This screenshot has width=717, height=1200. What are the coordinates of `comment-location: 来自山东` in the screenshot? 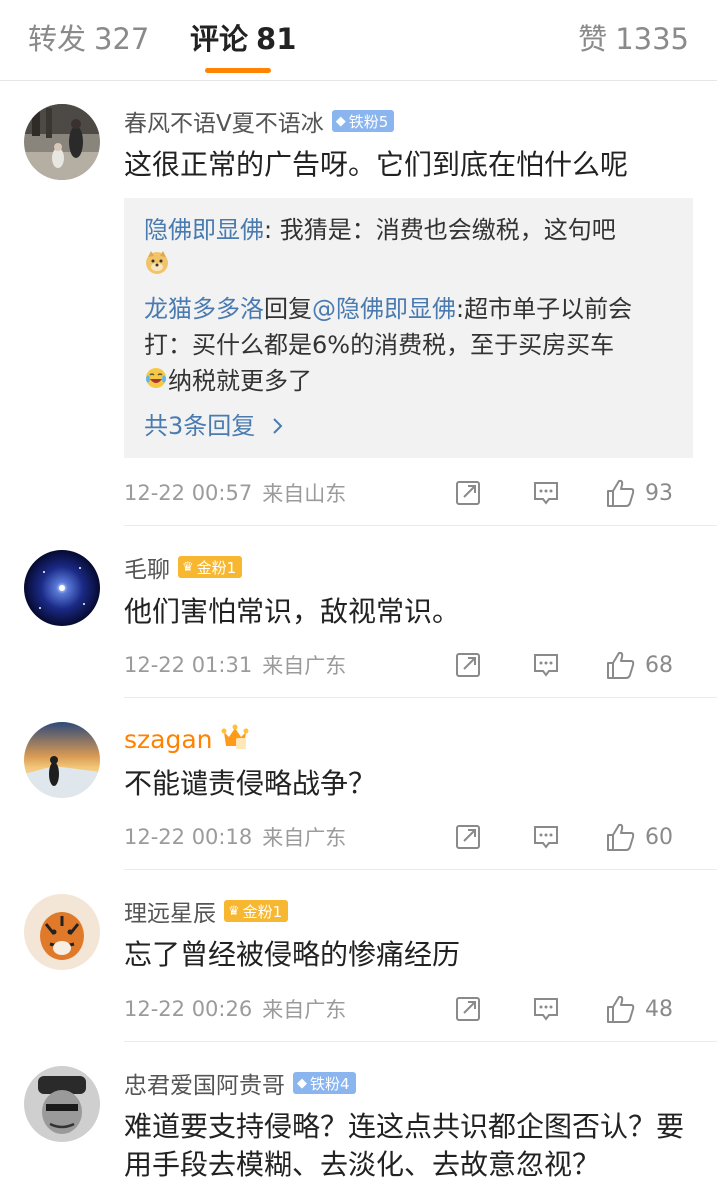 It's located at (304, 494).